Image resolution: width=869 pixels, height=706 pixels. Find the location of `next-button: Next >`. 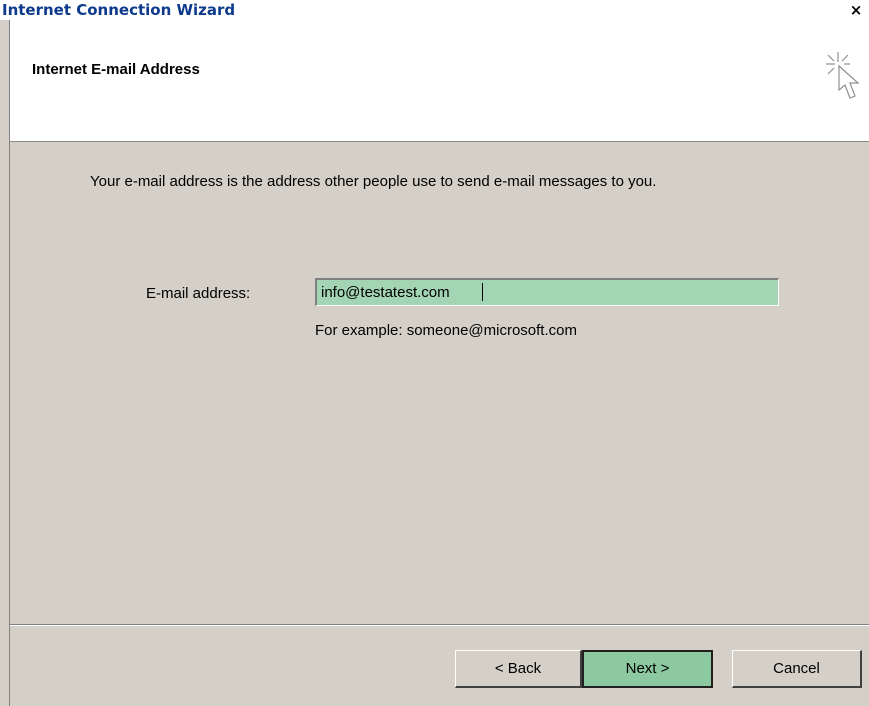

next-button: Next > is located at coordinates (647, 669).